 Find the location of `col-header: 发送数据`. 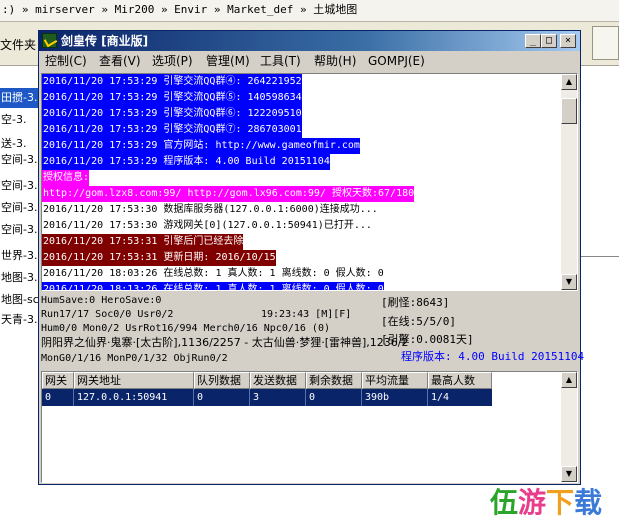

col-header: 发送数据 is located at coordinates (278, 380).